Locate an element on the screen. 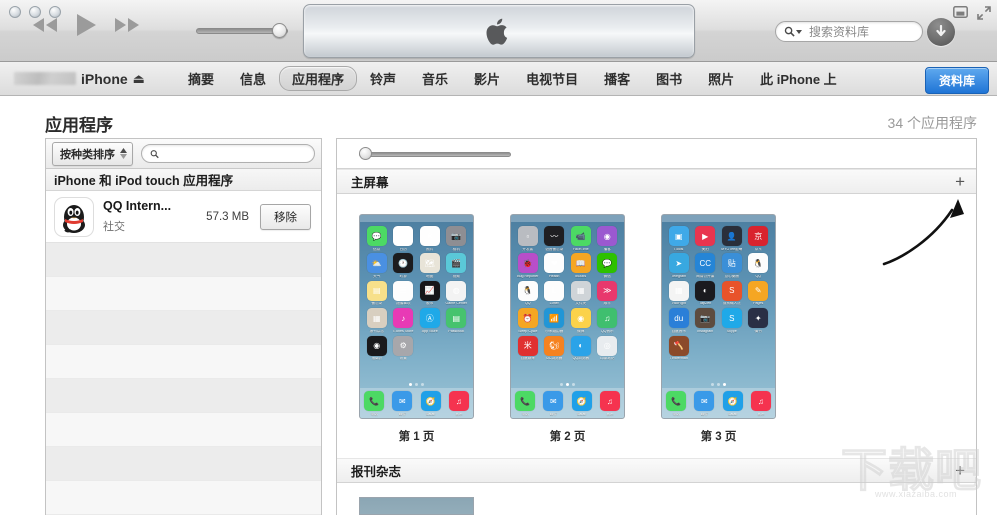 This screenshot has height=515, width=997. home-screen-app-icon: 💬 信息 is located at coordinates (377, 238).